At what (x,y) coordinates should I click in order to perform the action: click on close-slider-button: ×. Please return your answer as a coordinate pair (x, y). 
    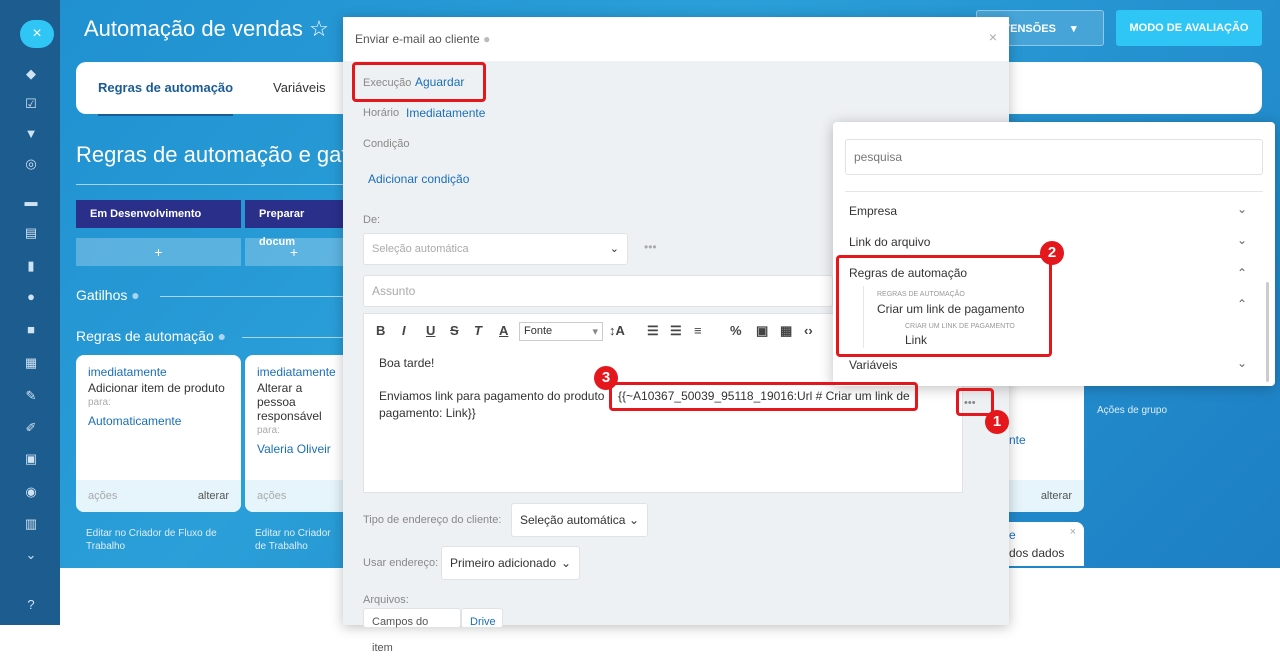
    Looking at the image, I should click on (37, 34).